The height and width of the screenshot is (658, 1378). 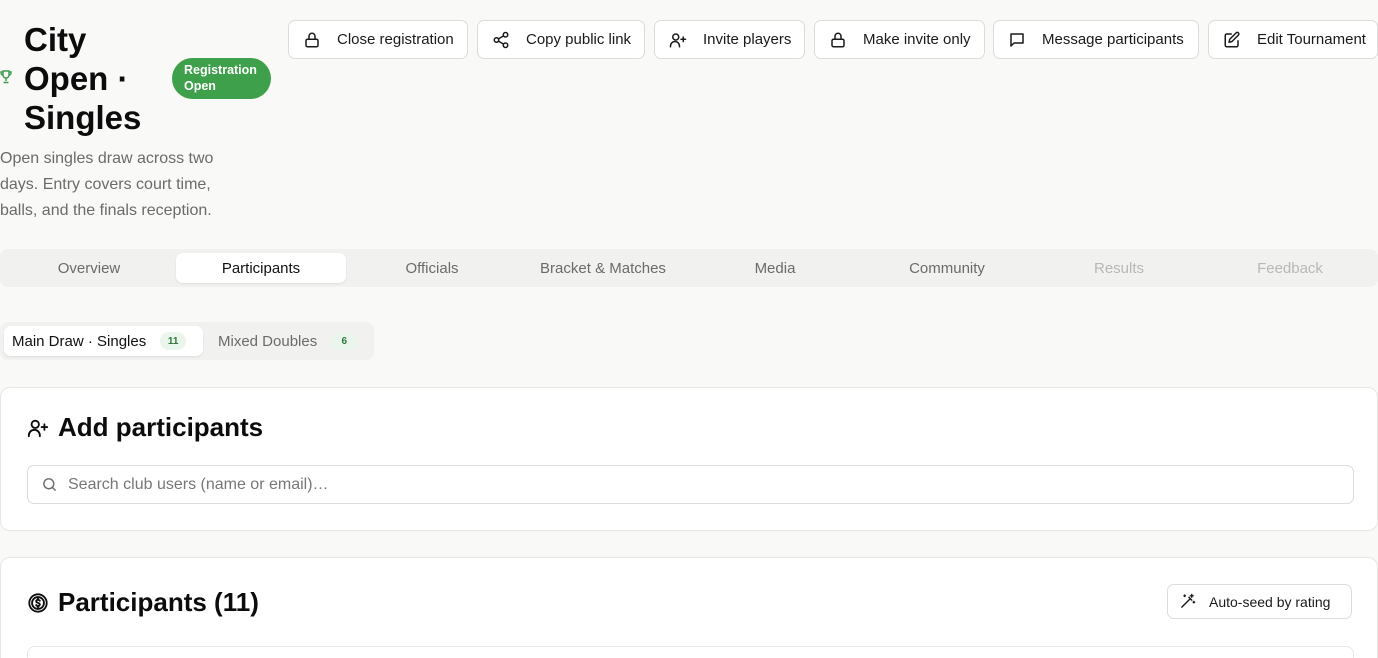 What do you see at coordinates (158, 602) in the screenshot?
I see `participants-title: Participants (11)` at bounding box center [158, 602].